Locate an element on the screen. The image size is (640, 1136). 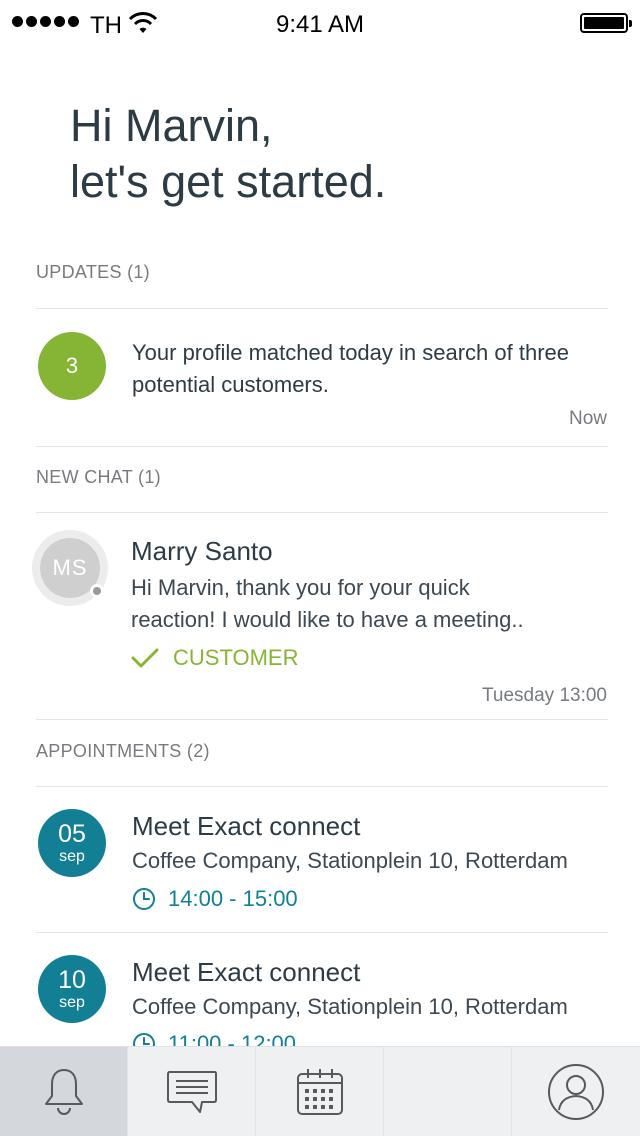
greeting-line-1: Hi Marvin, is located at coordinates (171, 125).